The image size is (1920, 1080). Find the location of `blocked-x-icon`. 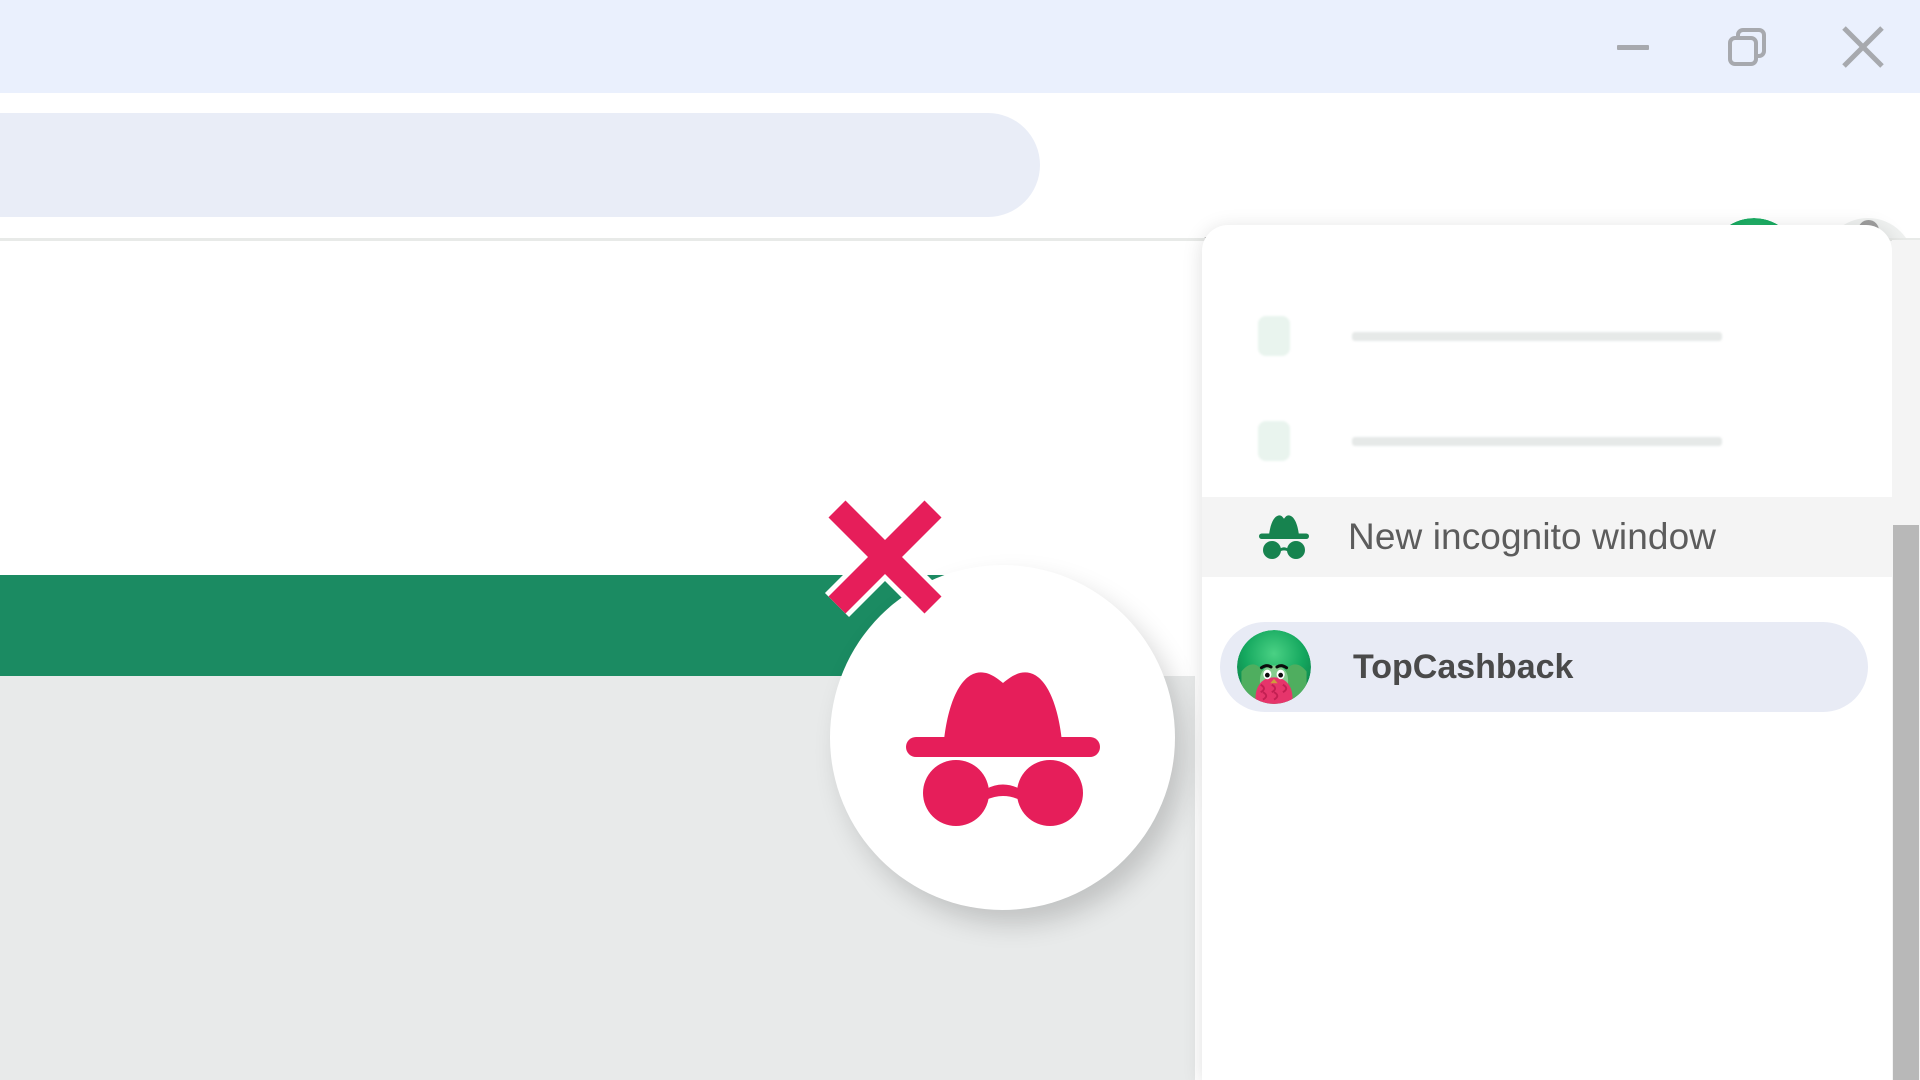

blocked-x-icon is located at coordinates (885, 557).